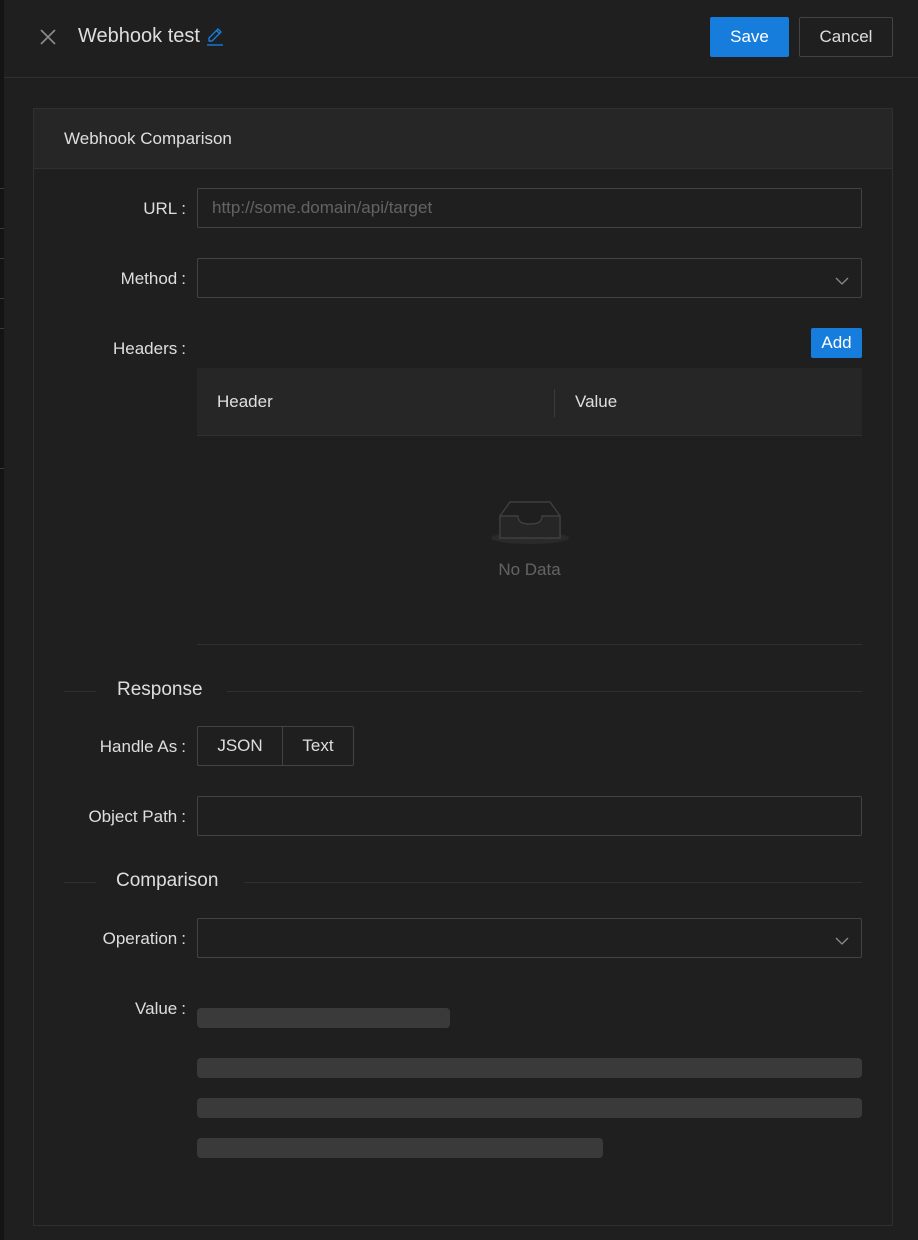 The height and width of the screenshot is (1240, 918). Describe the element at coordinates (133, 816) in the screenshot. I see `object-path-label-text: Object Path` at that location.